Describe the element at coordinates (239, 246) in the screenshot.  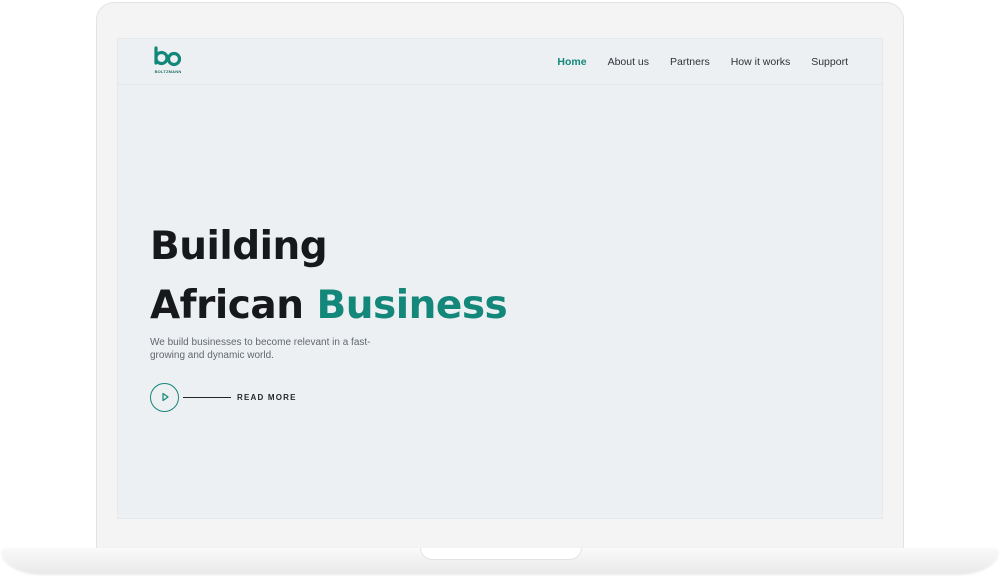
I see `hero-title-line1: Building` at that location.